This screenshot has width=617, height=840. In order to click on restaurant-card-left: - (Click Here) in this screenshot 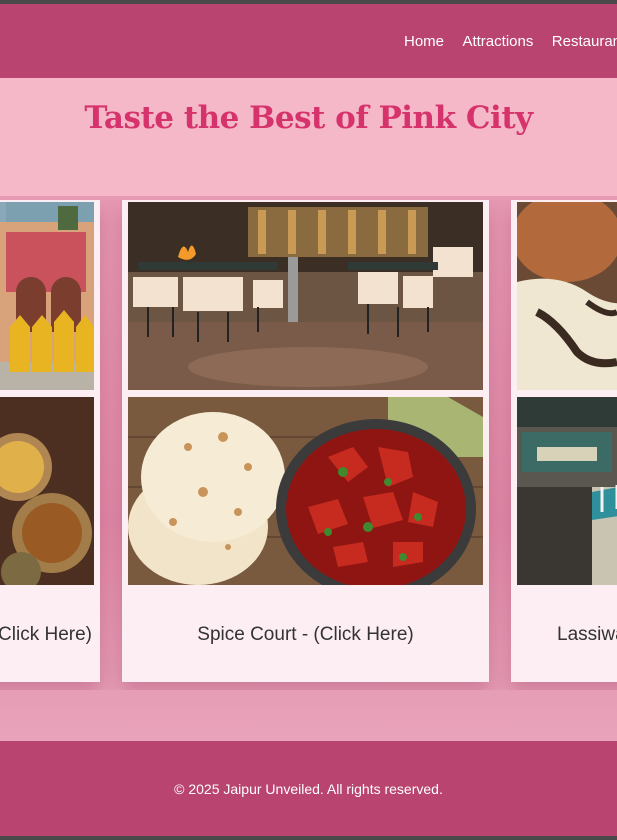, I will do `click(50, 441)`.